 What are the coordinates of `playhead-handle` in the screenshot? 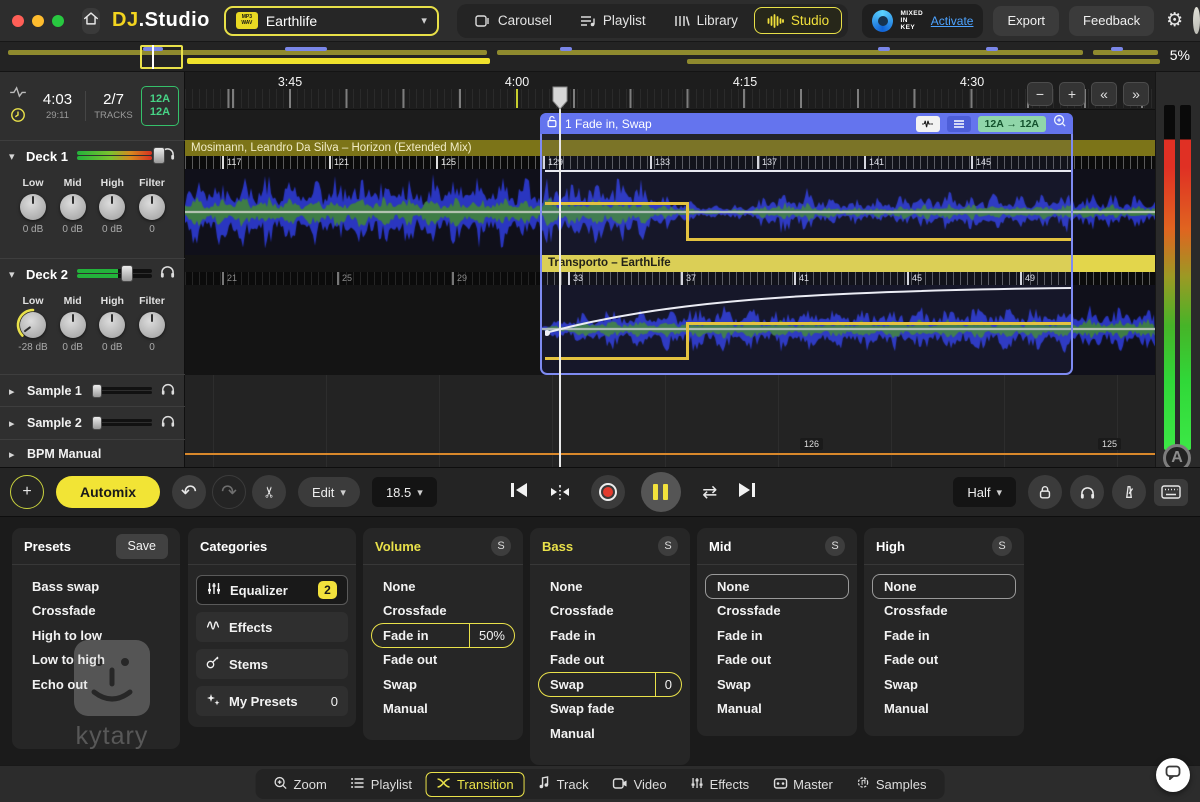 It's located at (560, 99).